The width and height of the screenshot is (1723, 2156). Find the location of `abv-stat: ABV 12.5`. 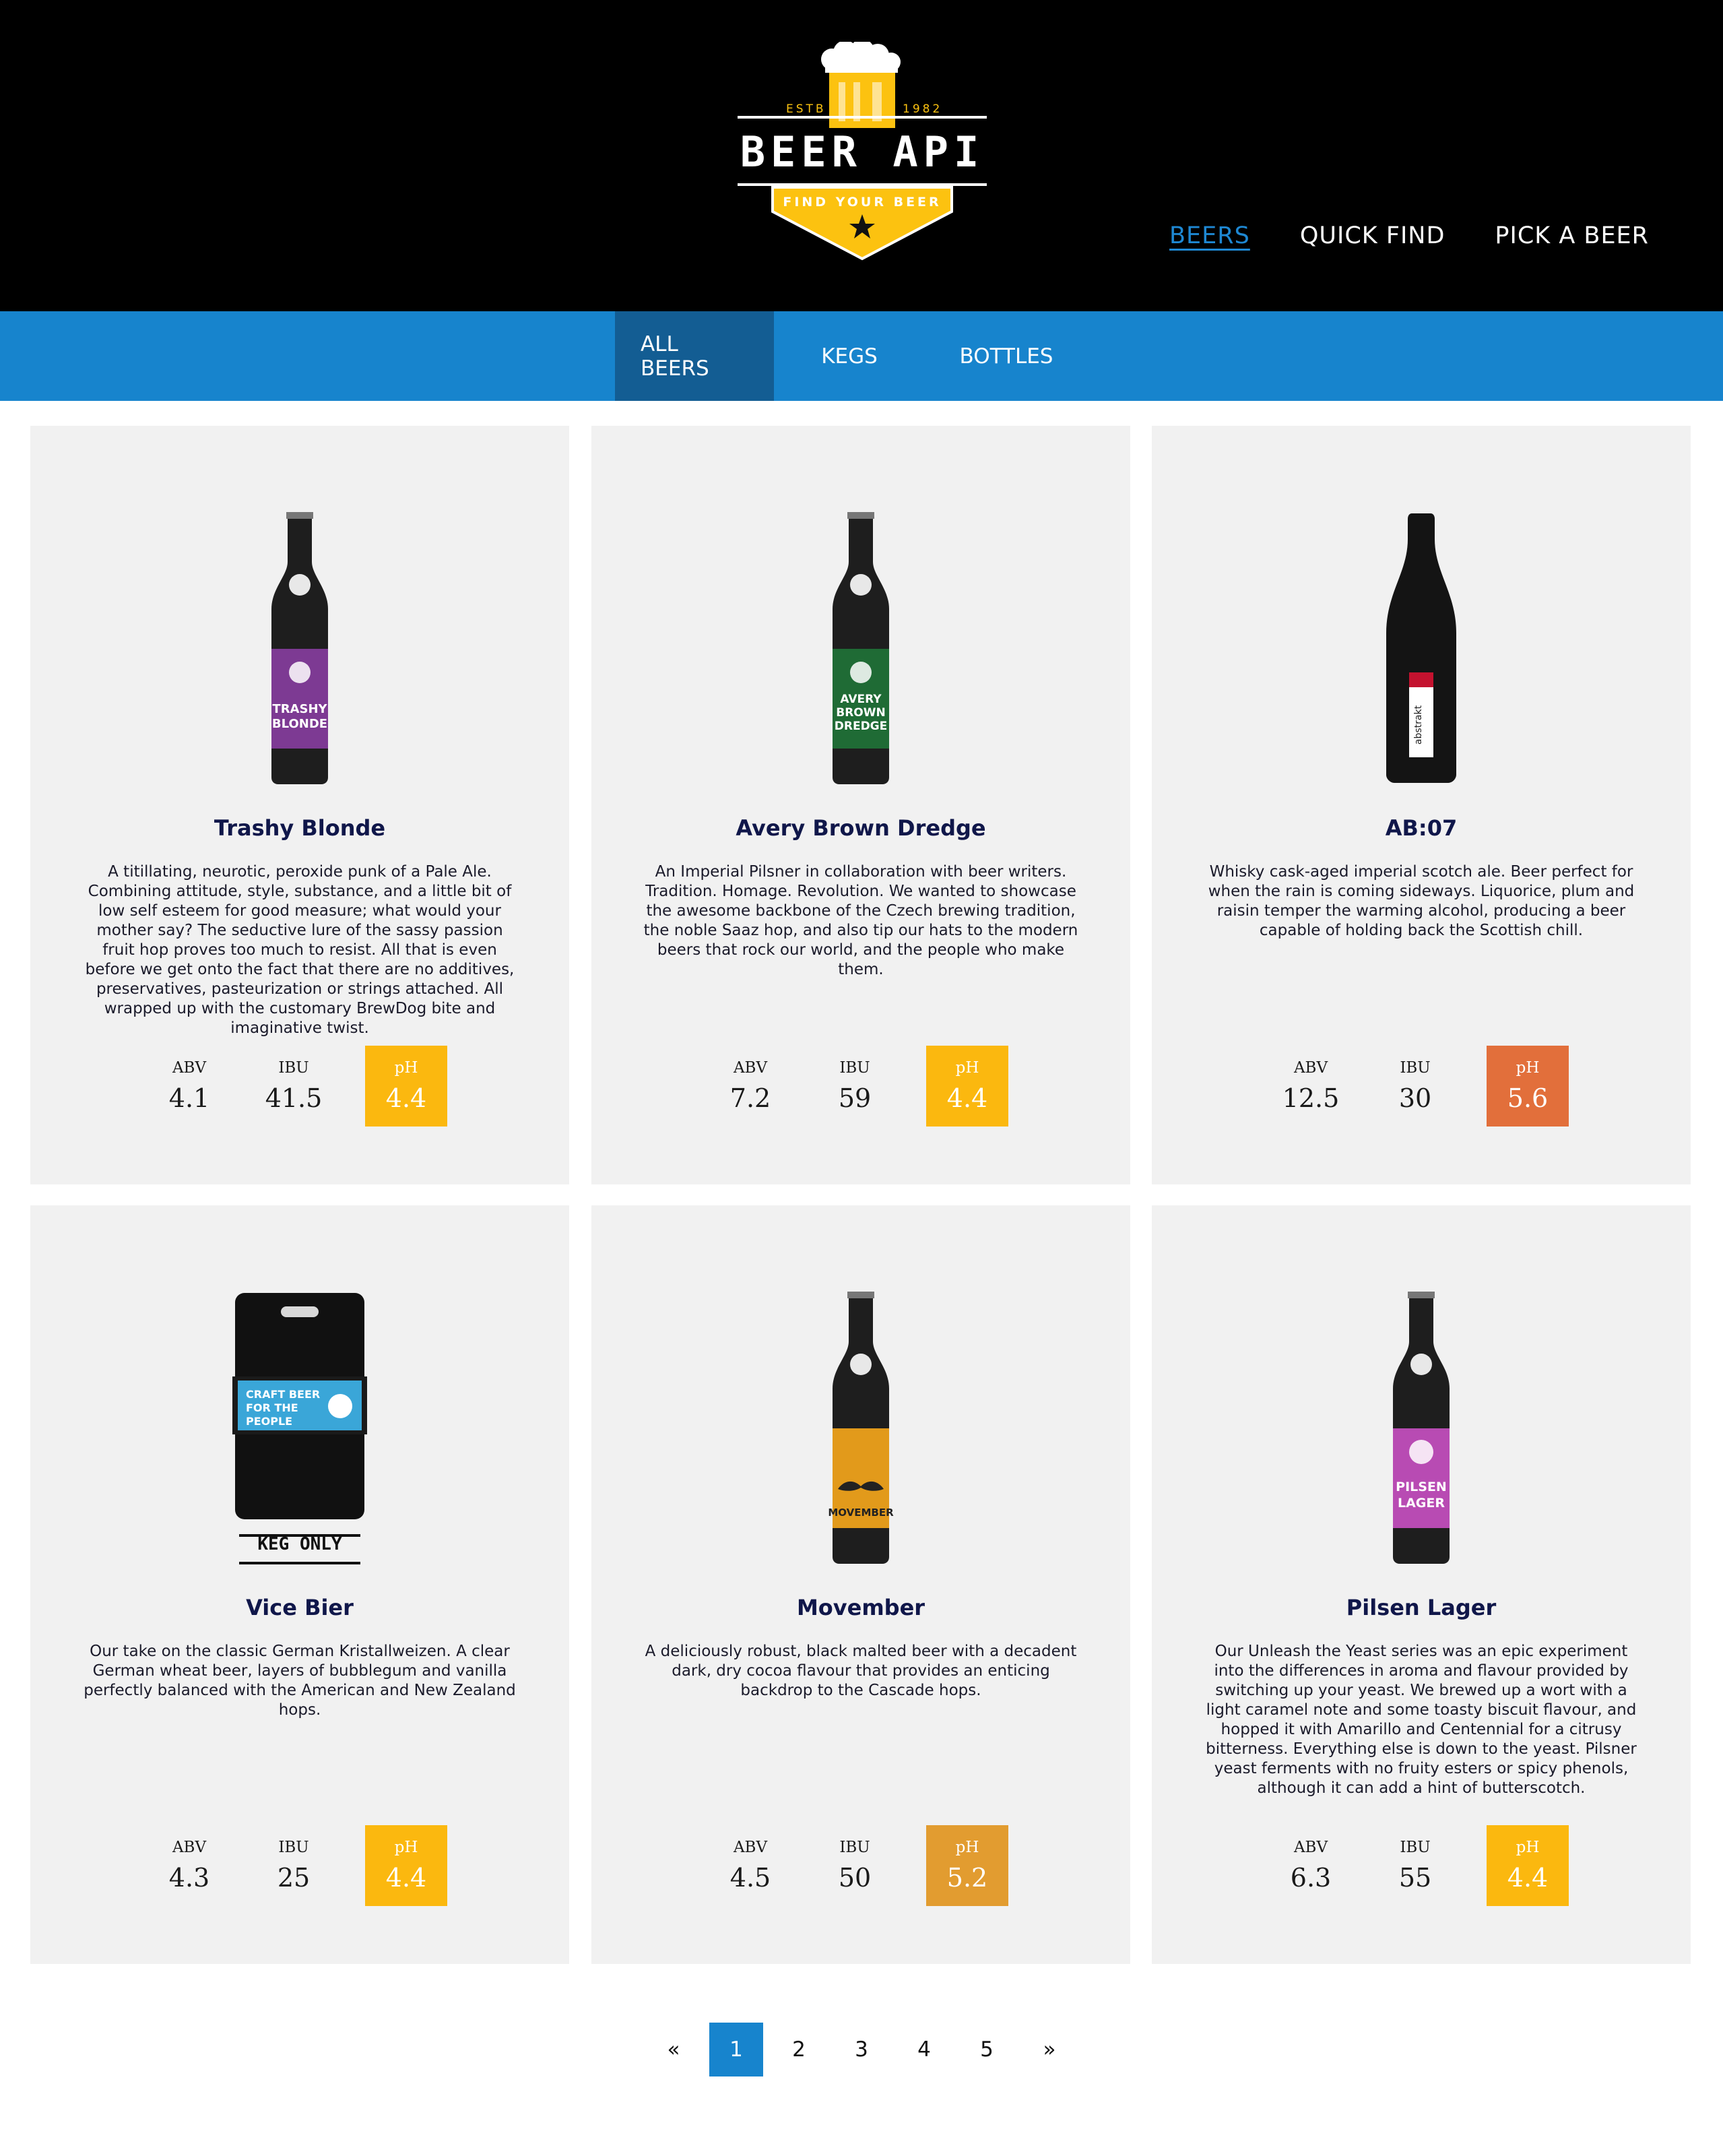

abv-stat: ABV 12.5 is located at coordinates (1311, 1086).